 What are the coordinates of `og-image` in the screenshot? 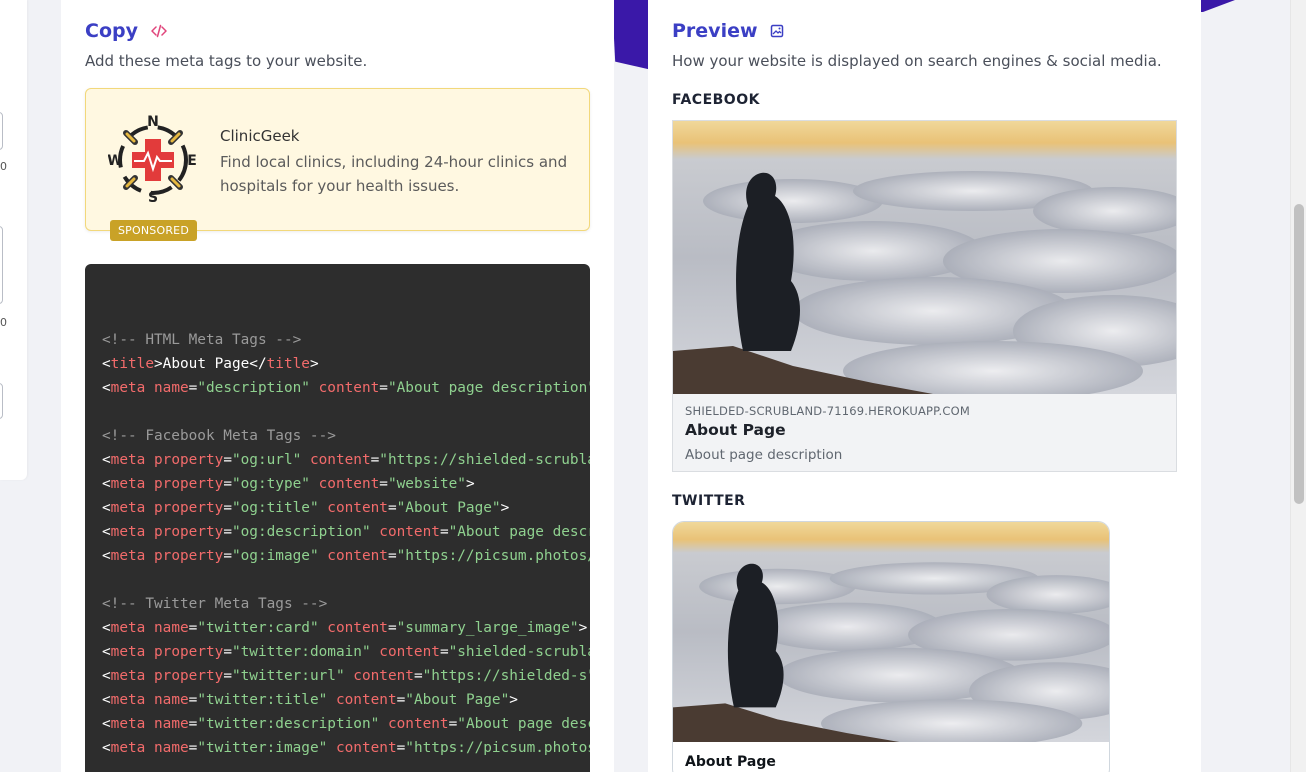 It's located at (924, 257).